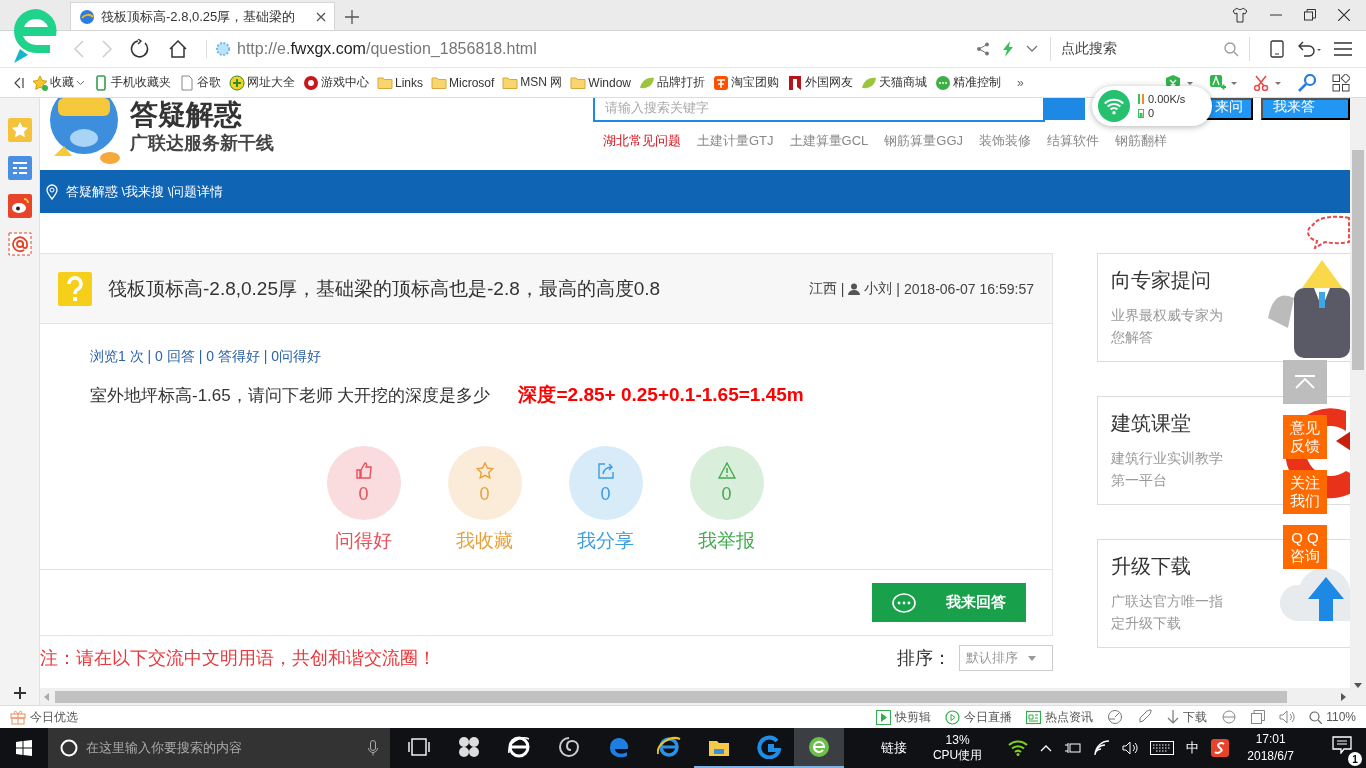 This screenshot has width=1366, height=768. What do you see at coordinates (957, 755) in the screenshot?
I see `cpu-label: CPU使用` at bounding box center [957, 755].